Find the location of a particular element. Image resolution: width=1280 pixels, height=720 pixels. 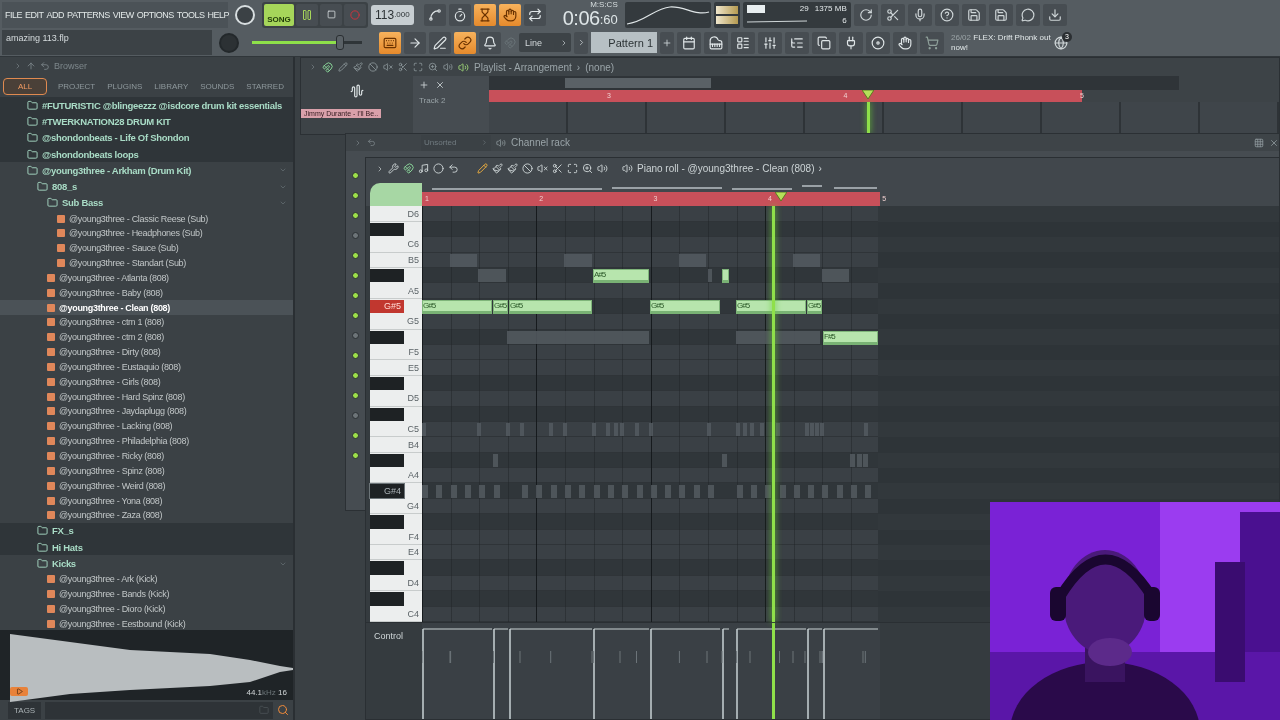

sample-item: @young3three - Dirty (808) is located at coordinates (146, 352).